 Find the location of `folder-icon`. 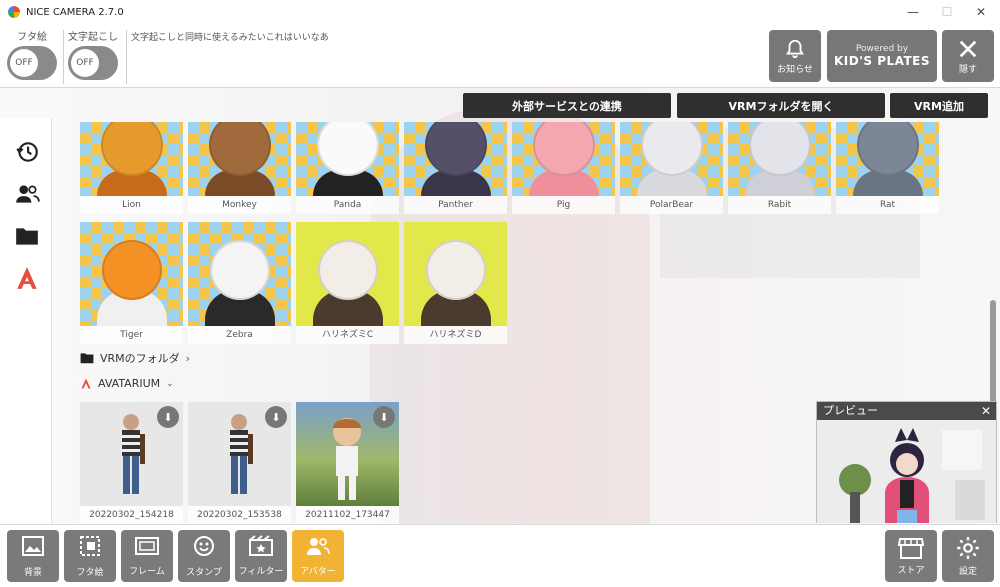

folder-icon is located at coordinates (27, 236).